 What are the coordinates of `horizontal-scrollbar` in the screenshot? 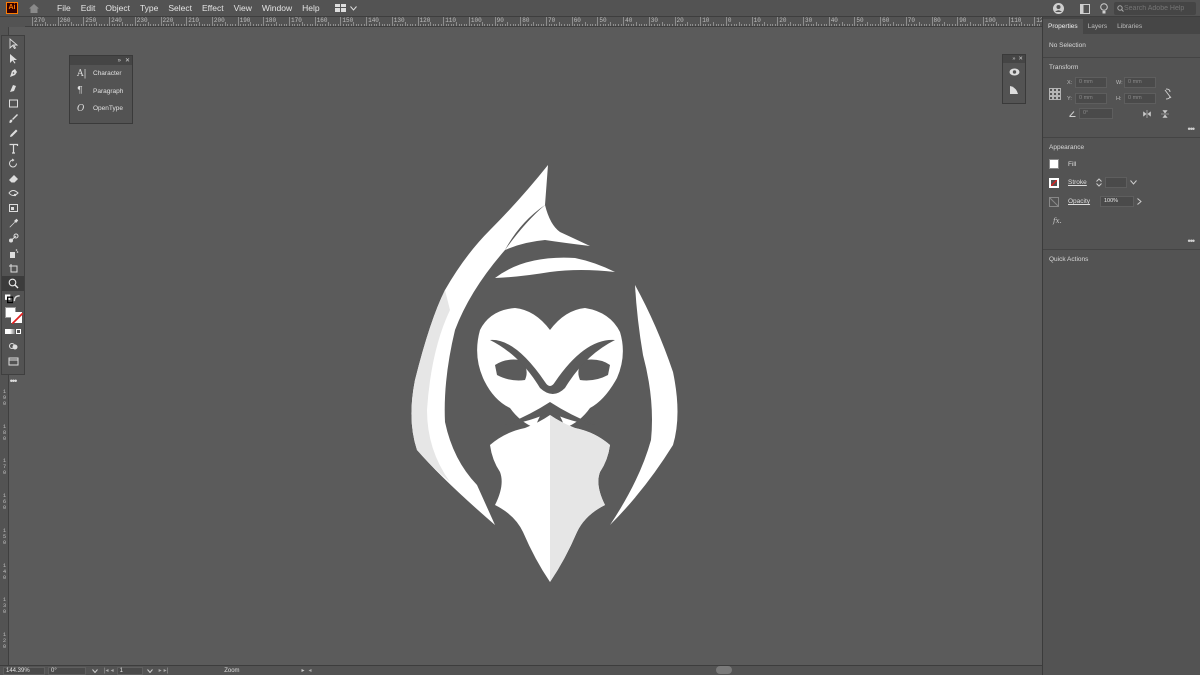 It's located at (680, 670).